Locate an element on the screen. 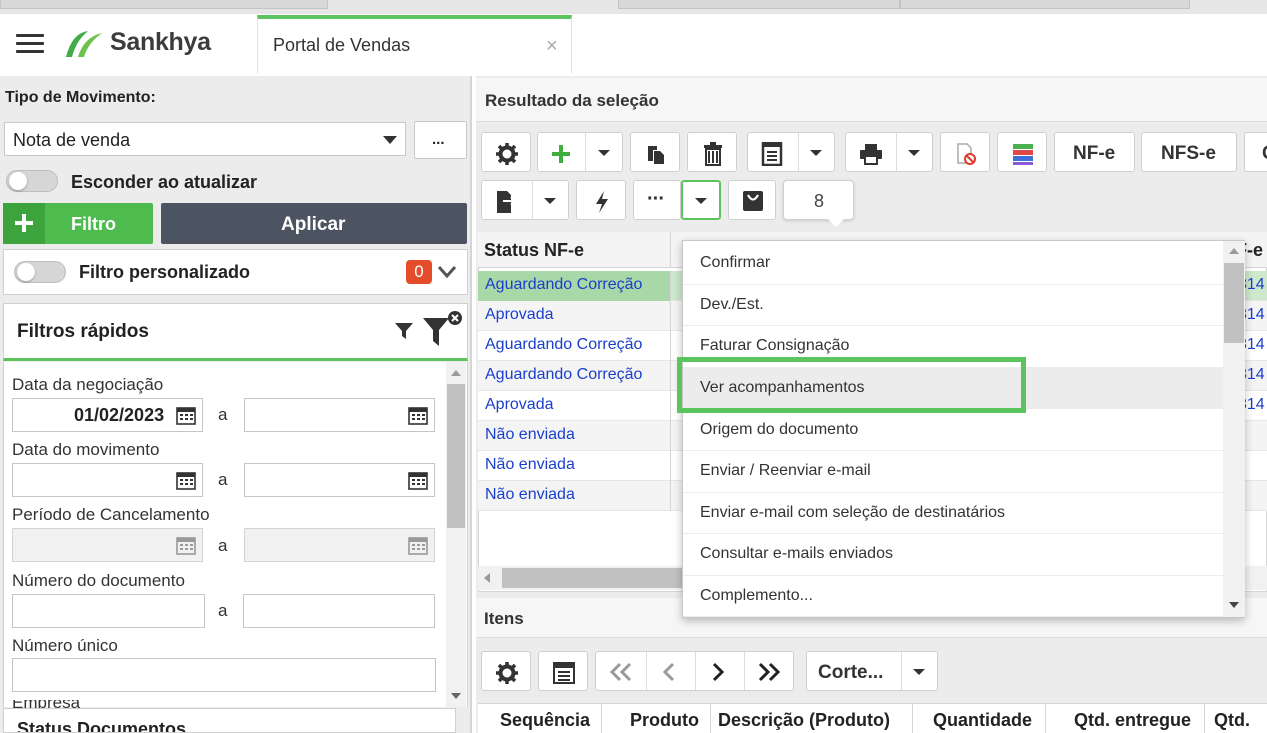 The height and width of the screenshot is (733, 1267). menu-item: Confirmar is located at coordinates (953, 264).